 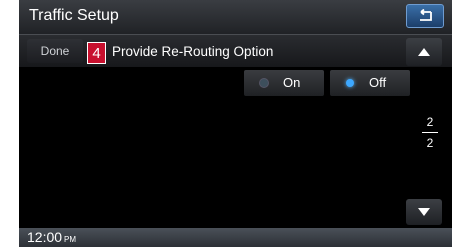 What do you see at coordinates (45, 237) in the screenshot?
I see `clock-time: 12:00` at bounding box center [45, 237].